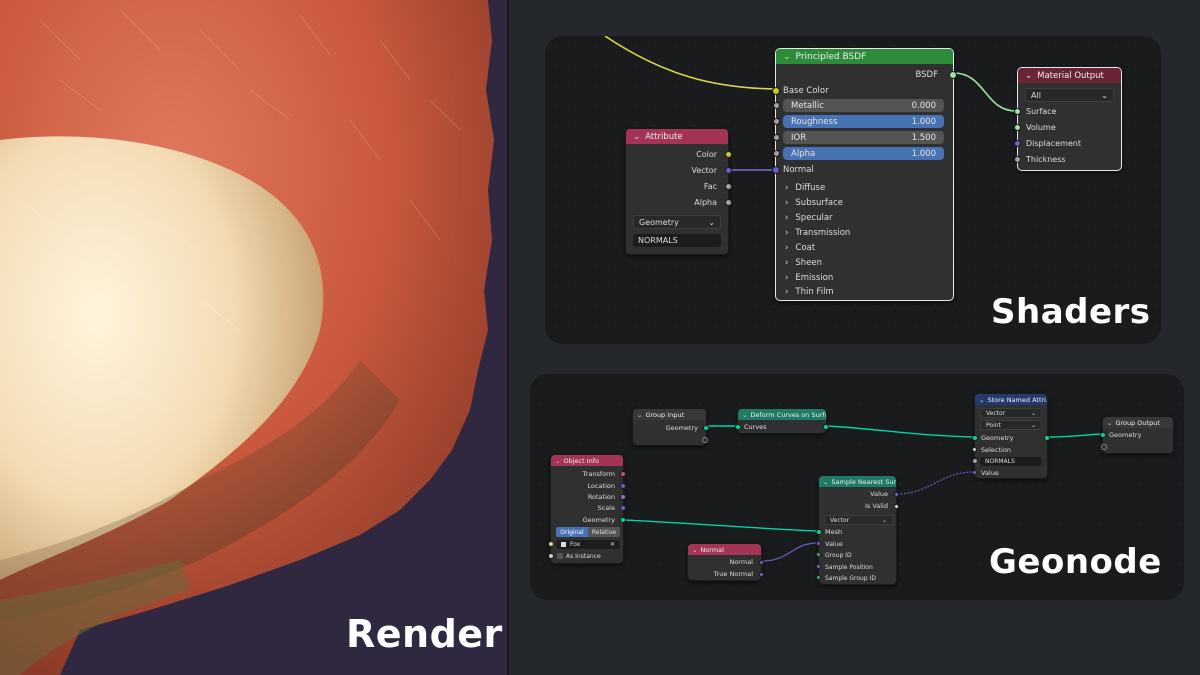 This screenshot has height=675, width=1200. Describe the element at coordinates (551, 544) in the screenshot. I see `oi-object-socket` at that location.